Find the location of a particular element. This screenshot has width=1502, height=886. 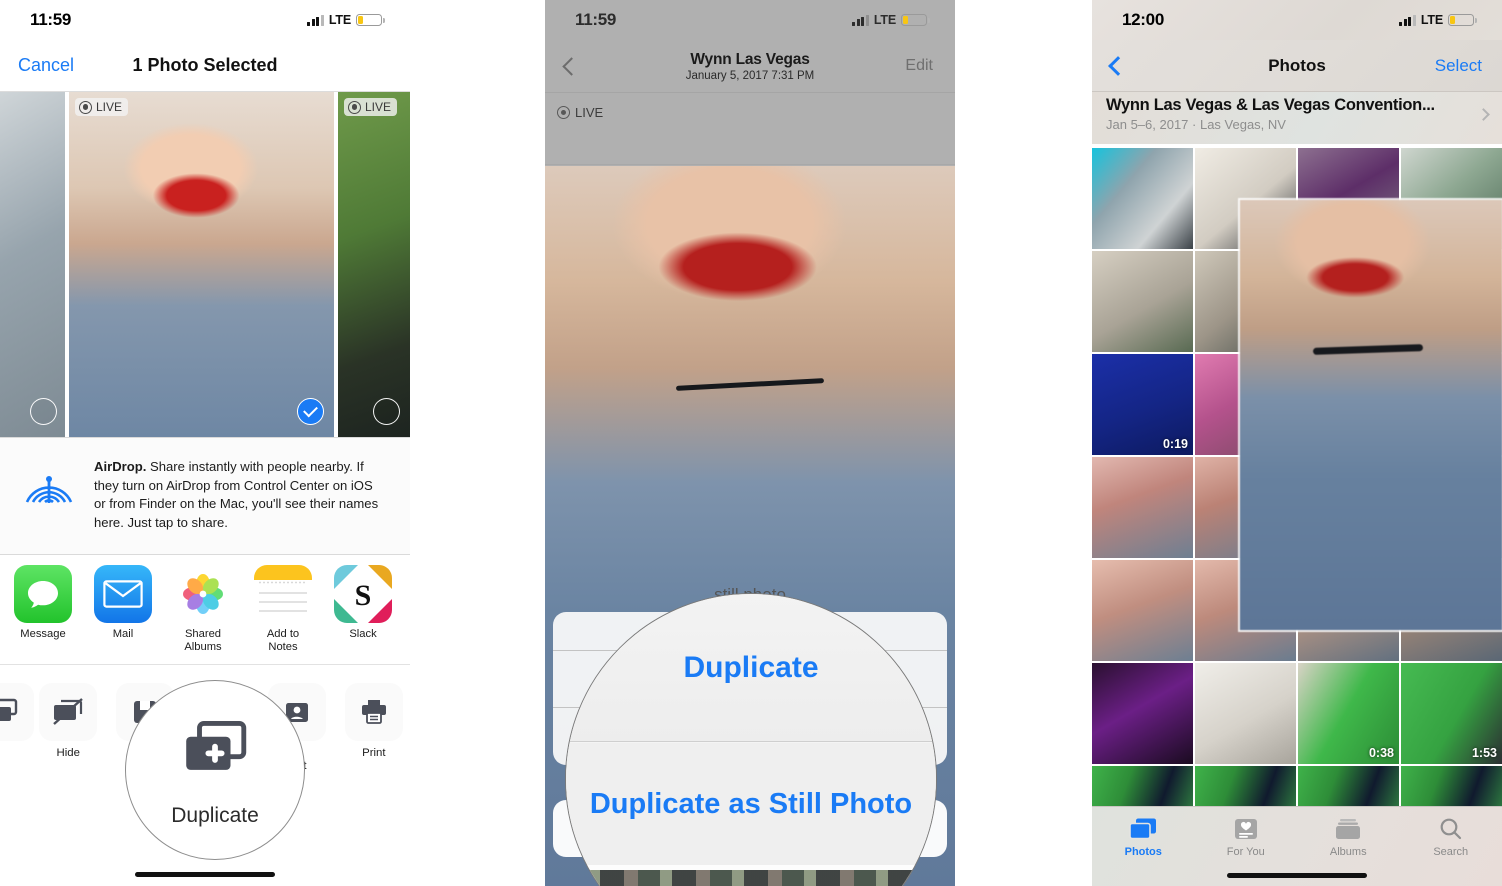

action-hide: Hide is located at coordinates (68, 721).